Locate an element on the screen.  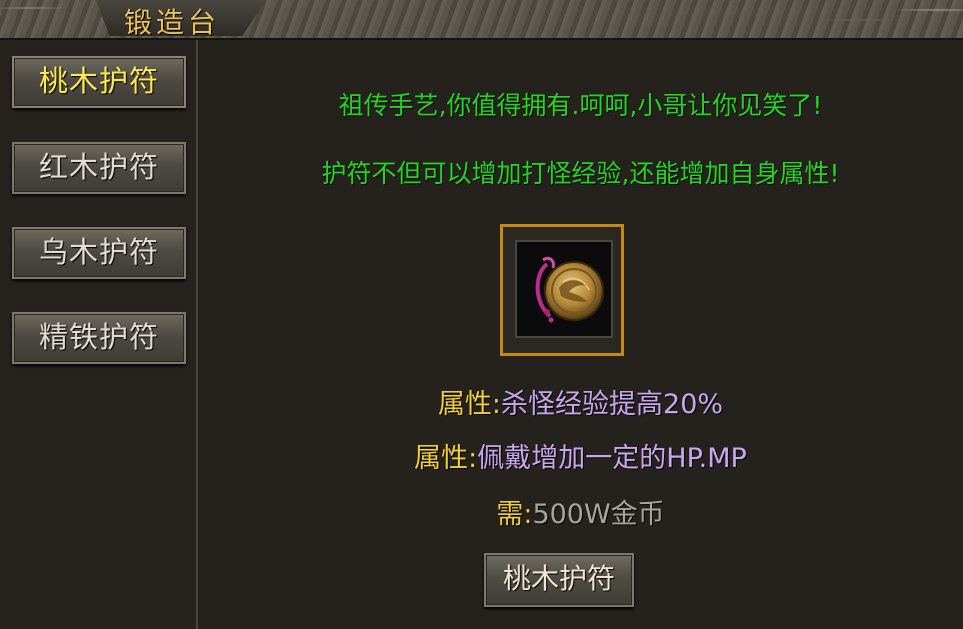
npc-dialog-line-2: 护符不但可以增加打怪经验,还能增加自身属性! is located at coordinates (580, 173).